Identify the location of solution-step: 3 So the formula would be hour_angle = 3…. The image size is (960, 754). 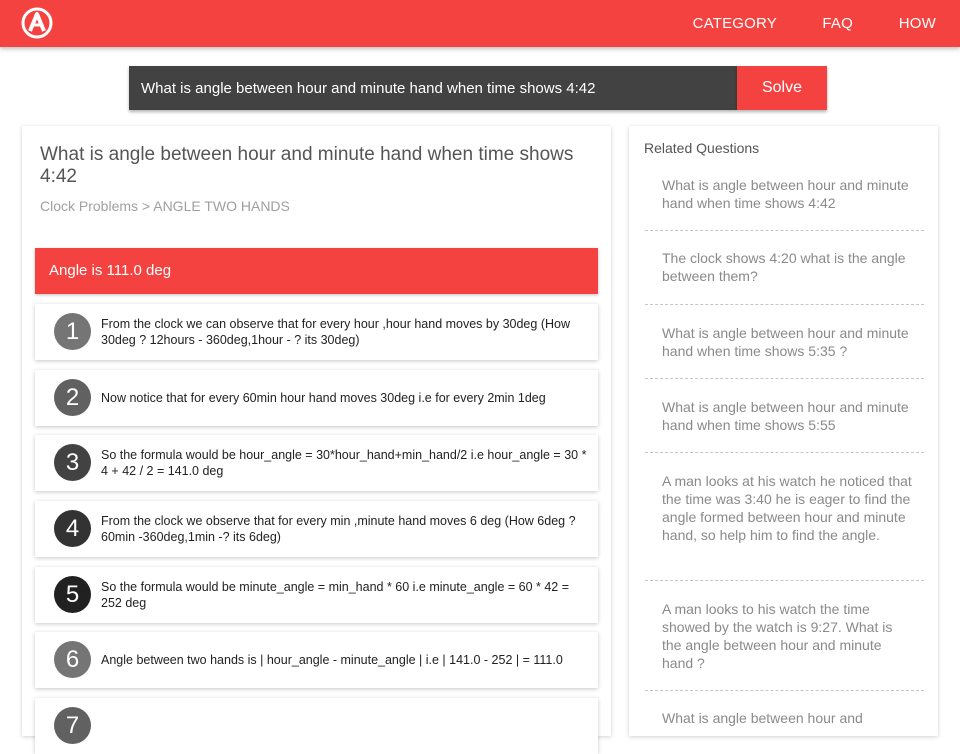
(316, 463).